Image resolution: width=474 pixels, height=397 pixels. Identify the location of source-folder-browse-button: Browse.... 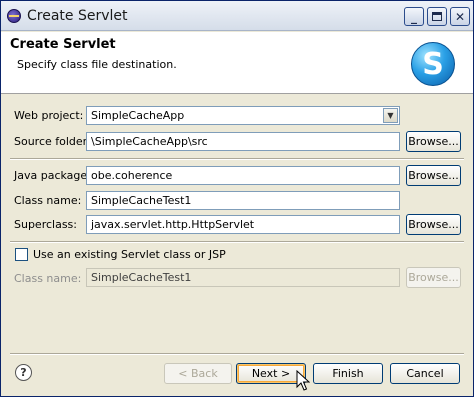
(433, 141).